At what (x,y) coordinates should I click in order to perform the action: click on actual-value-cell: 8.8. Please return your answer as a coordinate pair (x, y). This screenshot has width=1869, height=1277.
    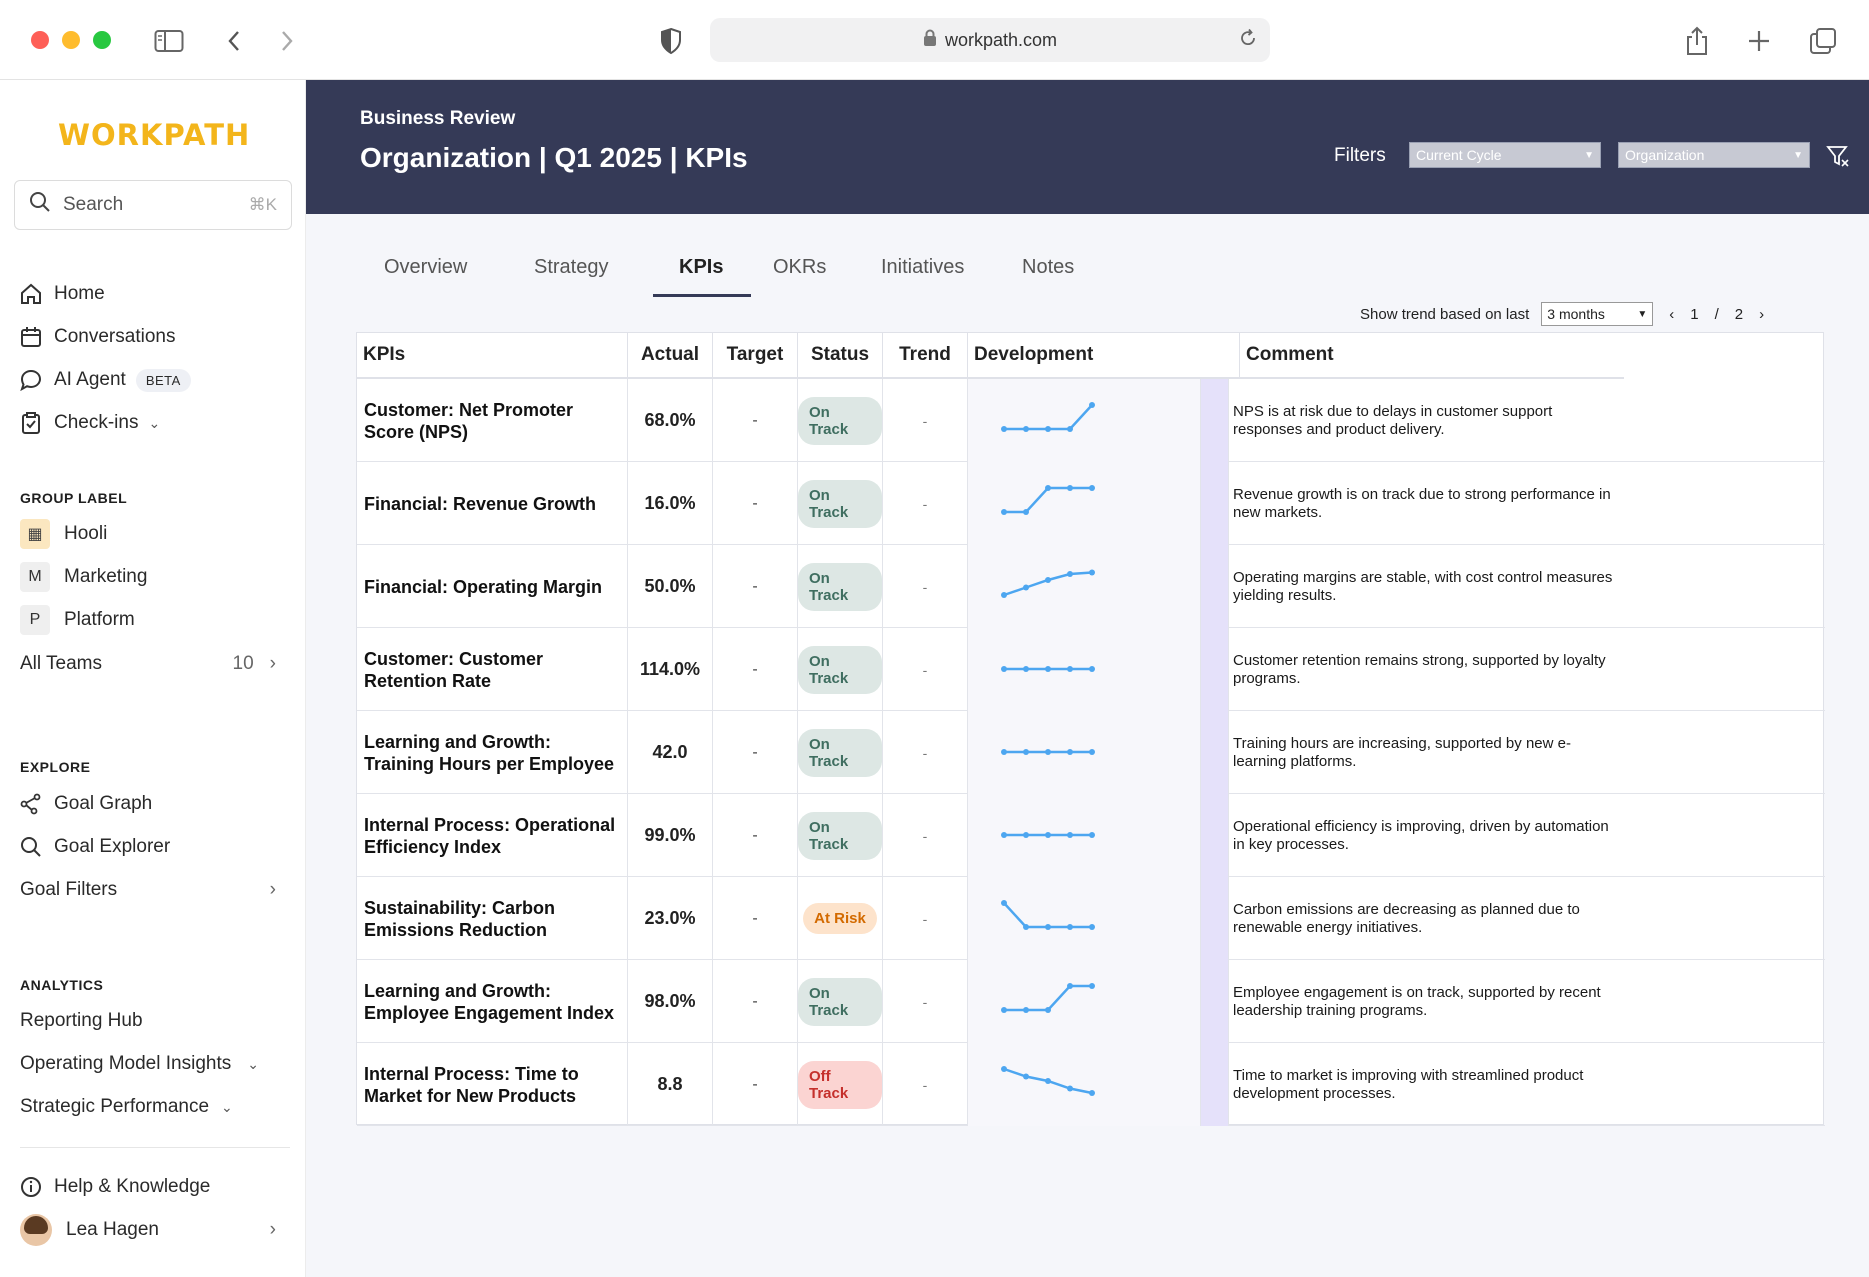
    Looking at the image, I should click on (670, 1084).